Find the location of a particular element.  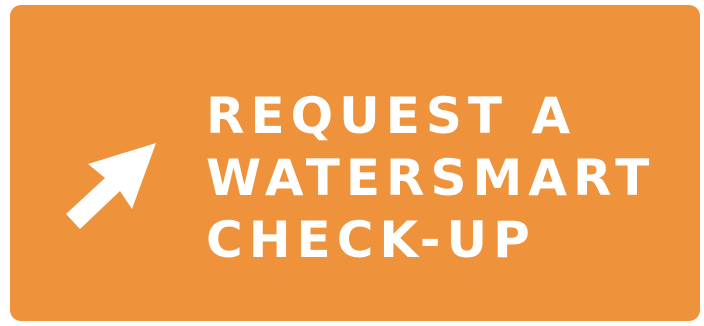

pointer-arrow-icon is located at coordinates (112, 187).